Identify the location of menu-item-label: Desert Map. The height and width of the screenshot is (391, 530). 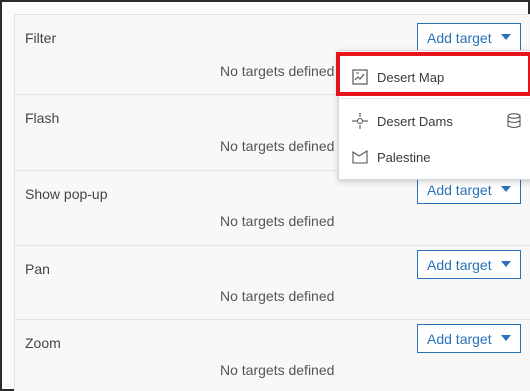
(411, 77).